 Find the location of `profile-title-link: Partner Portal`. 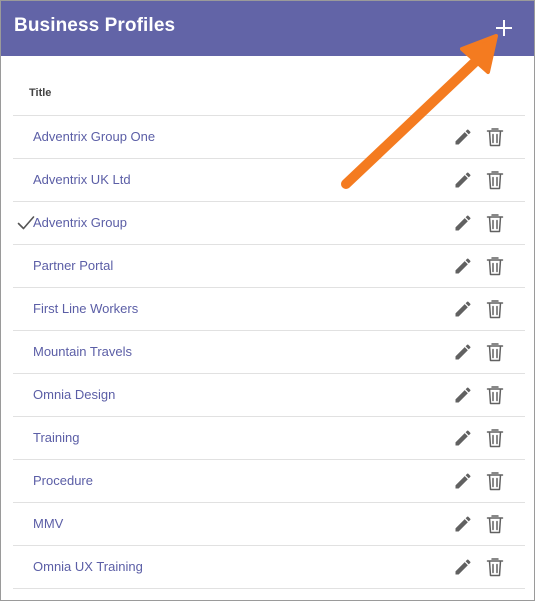

profile-title-link: Partner Portal is located at coordinates (73, 265).